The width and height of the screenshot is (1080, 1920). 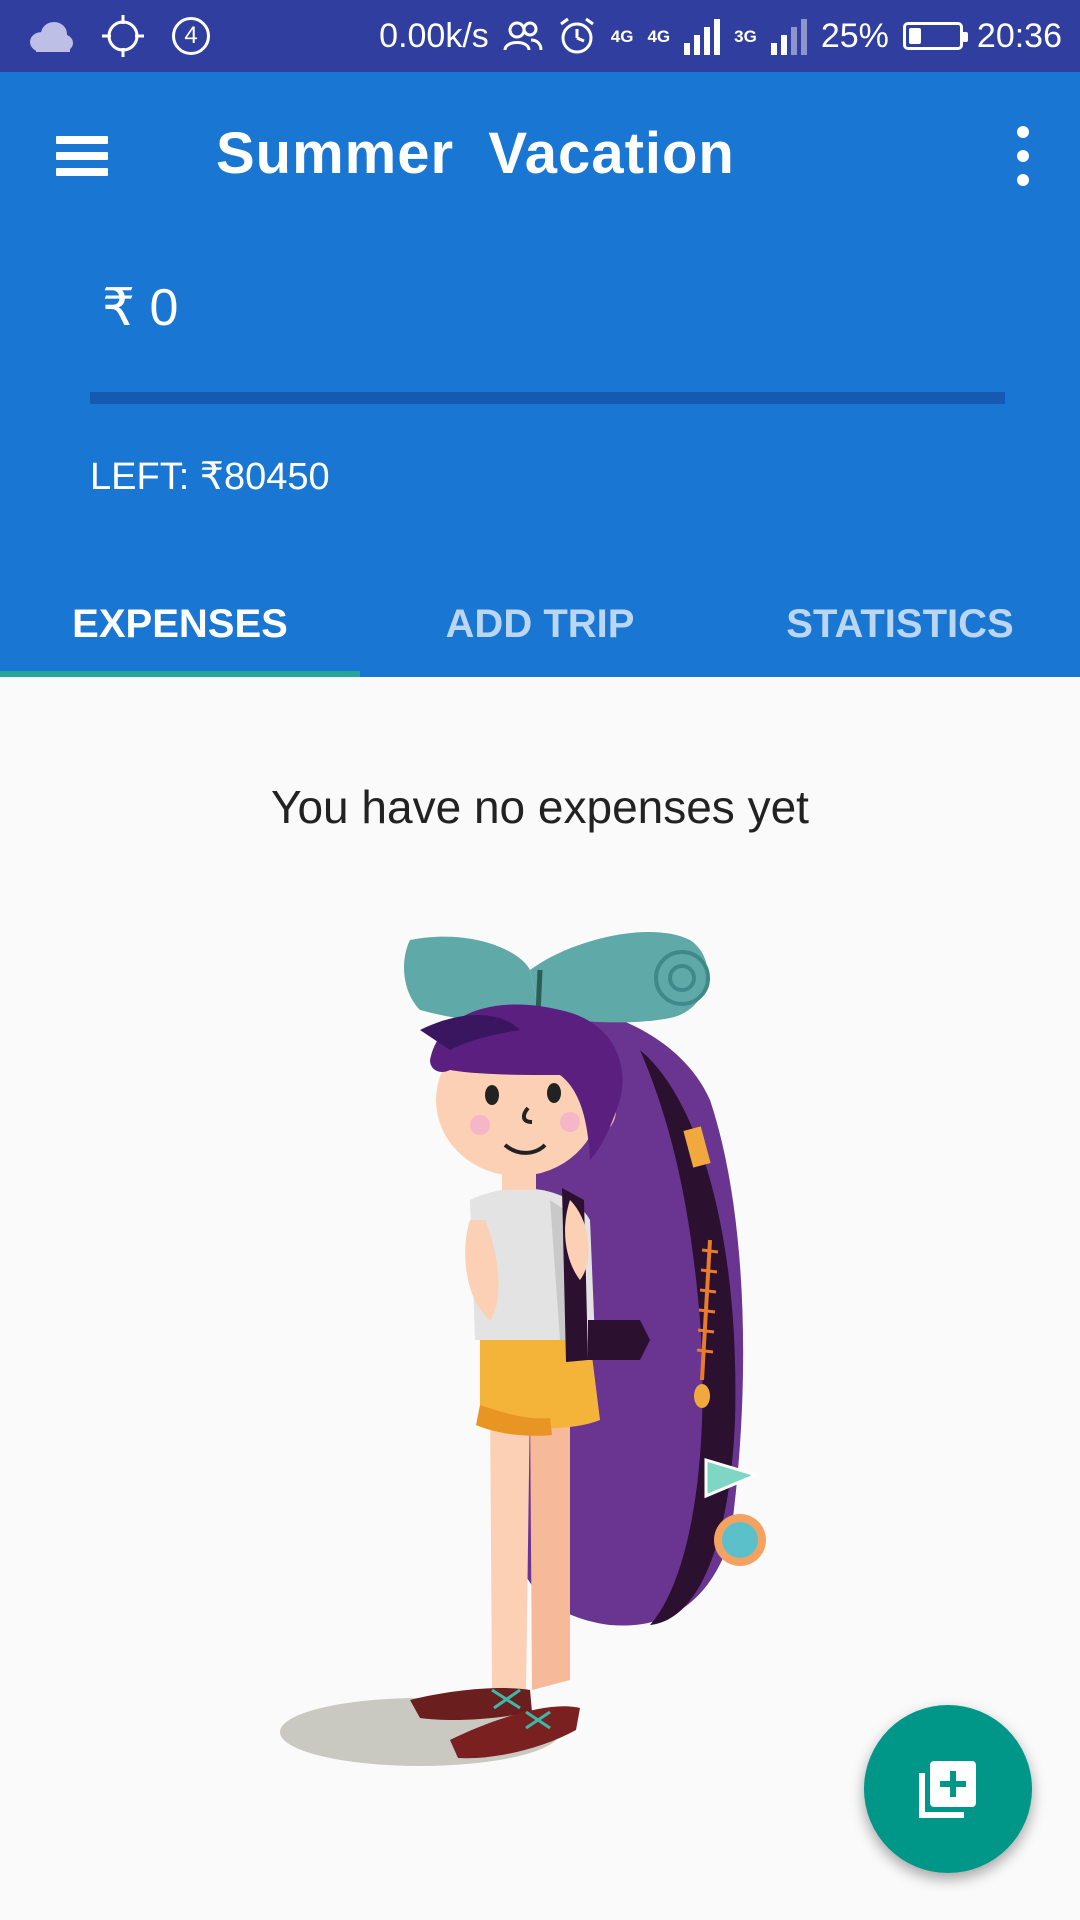 I want to click on network-4g-label-secondary: 4G, so click(x=659, y=36).